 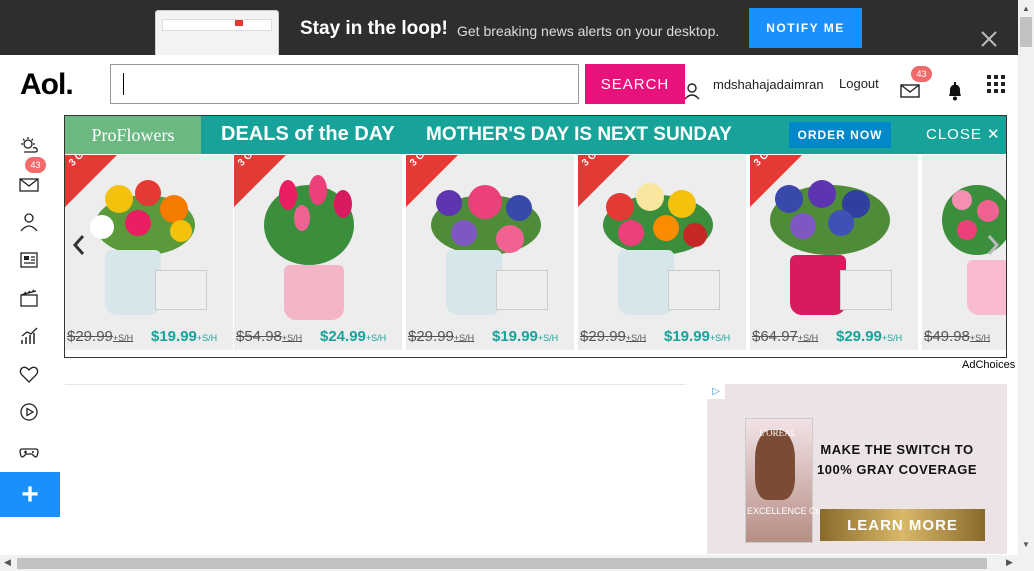 I want to click on old-price: $49.98, so click(x=947, y=336).